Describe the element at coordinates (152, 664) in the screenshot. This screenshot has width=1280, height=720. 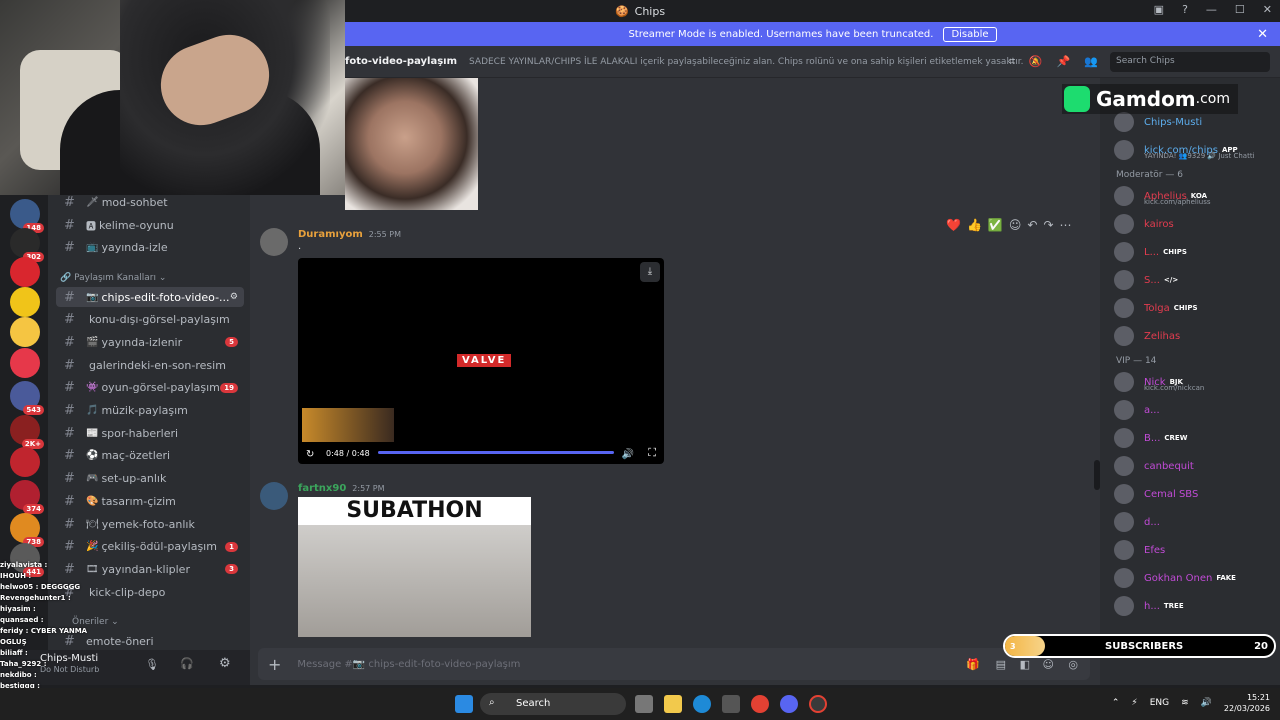
I see `microphone-icon: 🎙` at that location.